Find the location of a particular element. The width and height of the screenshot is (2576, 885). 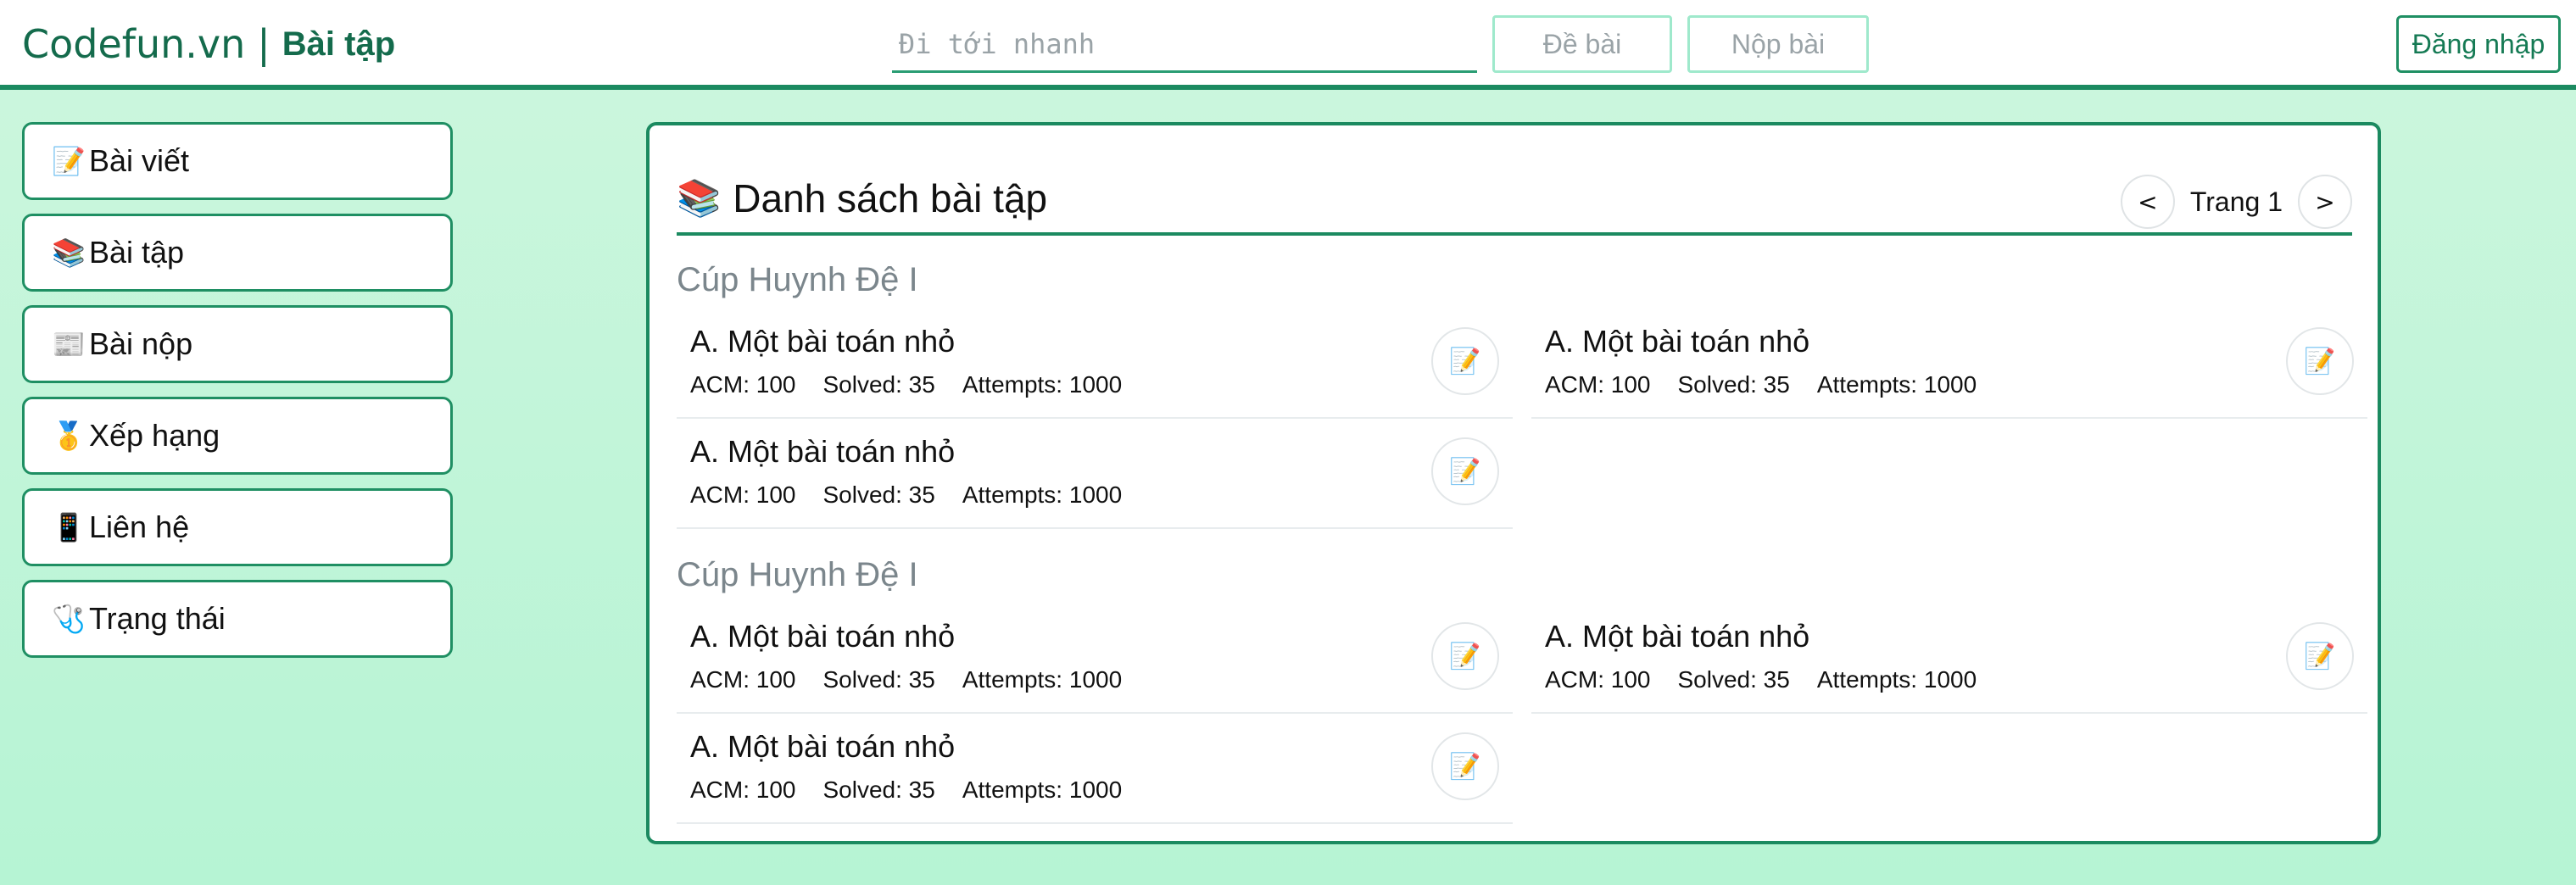

sidebar-item-label: Bài nộp is located at coordinates (141, 344).